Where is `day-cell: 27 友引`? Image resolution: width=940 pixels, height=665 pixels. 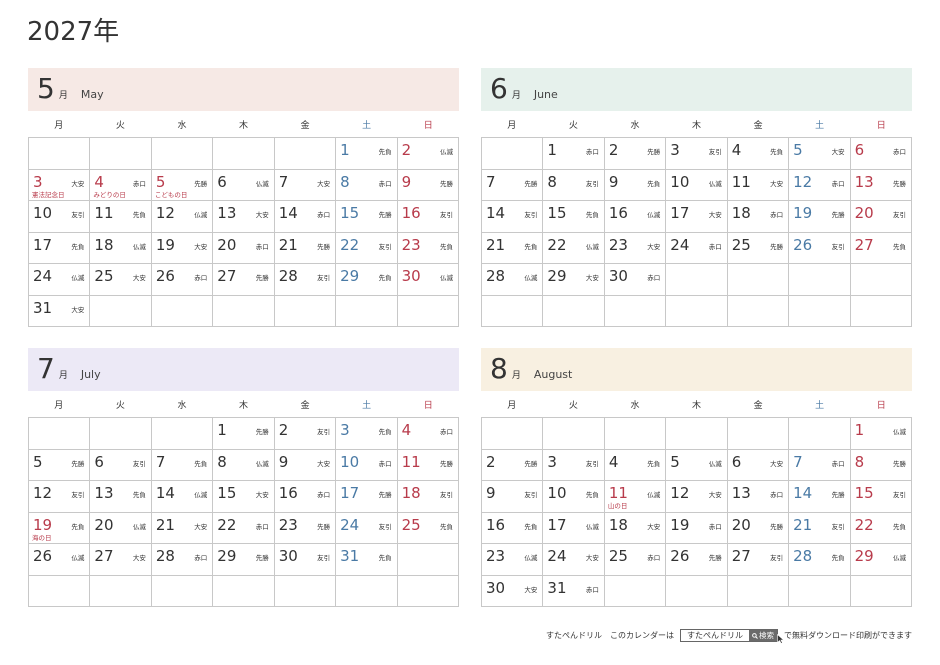 day-cell: 27 友引 is located at coordinates (758, 560).